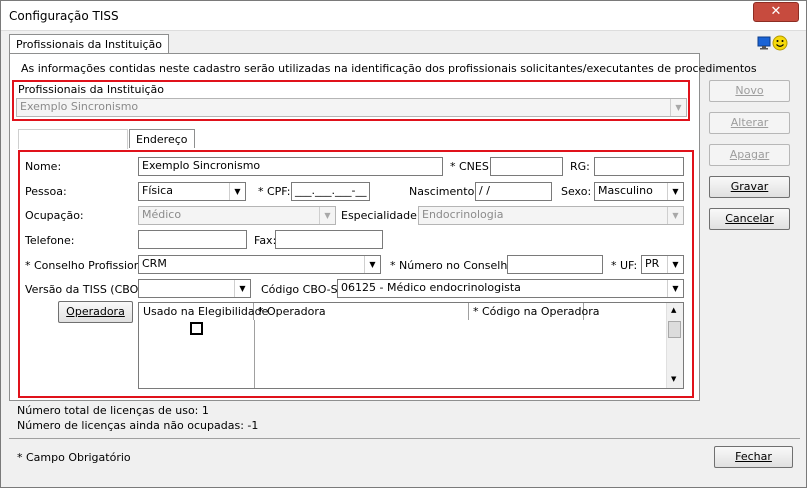 This screenshot has width=807, height=488. I want to click on sexo-label: Sexo:, so click(576, 191).